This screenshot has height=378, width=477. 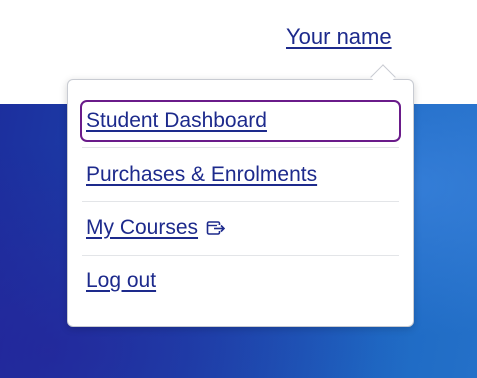 I want to click on menu-item-label: Log out, so click(x=121, y=281).